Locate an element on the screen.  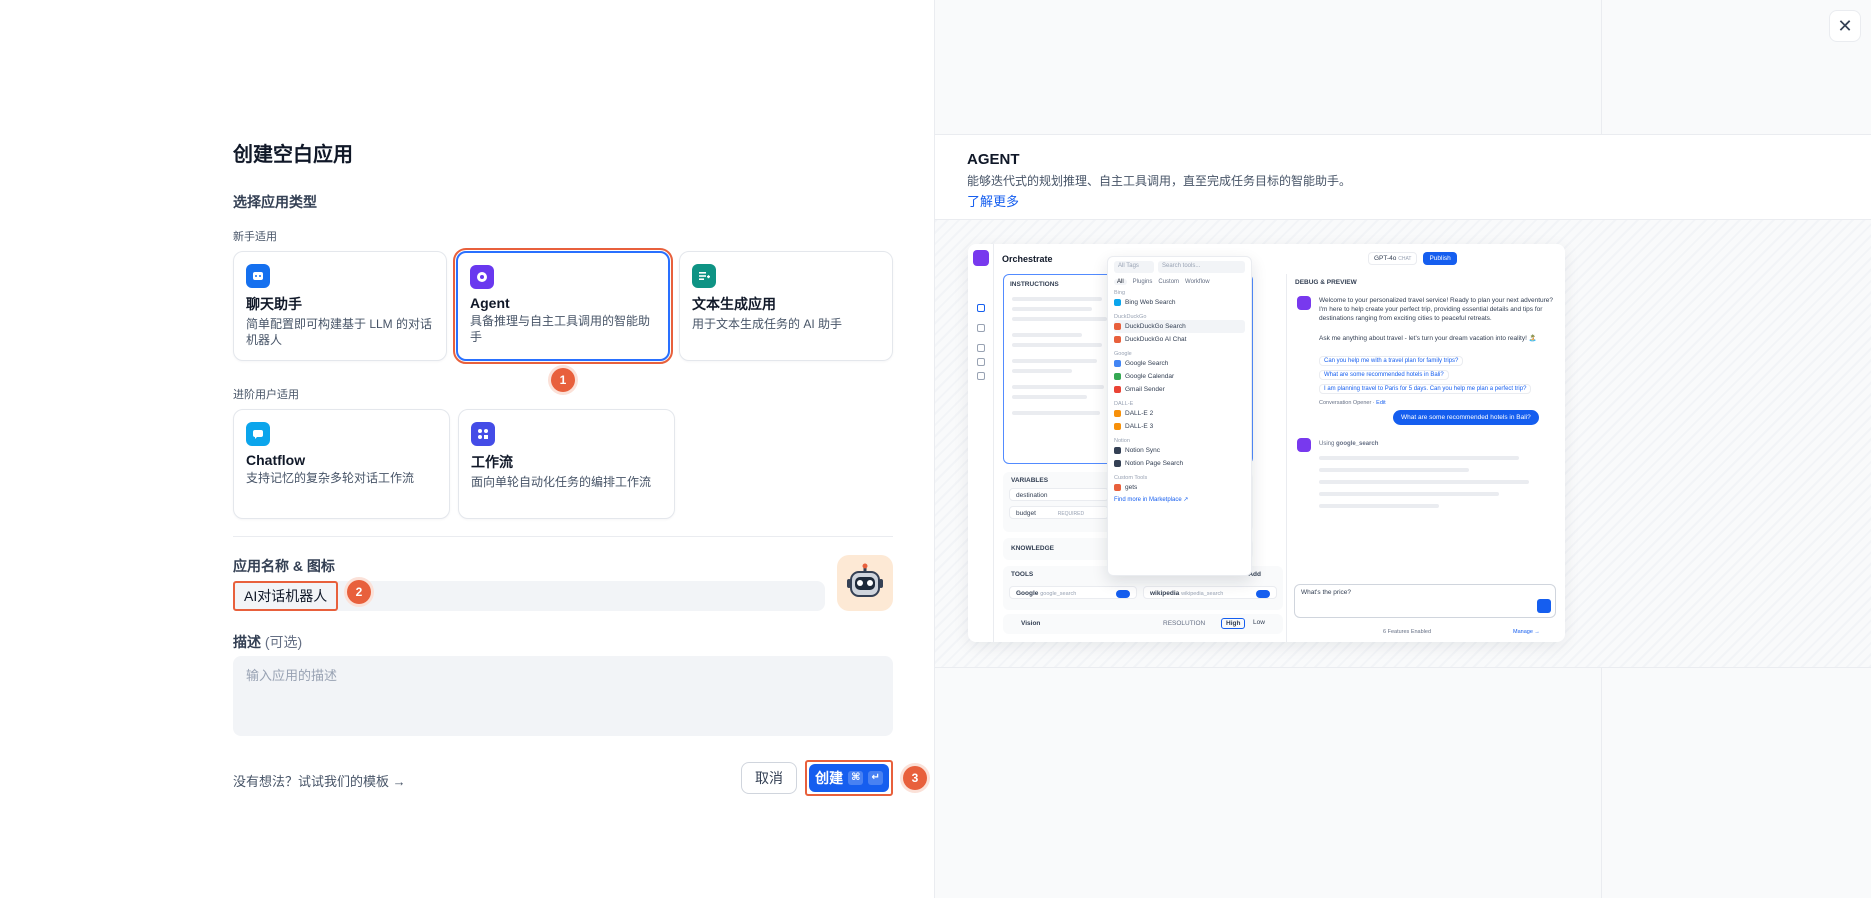
info-title: AGENT is located at coordinates (993, 159).